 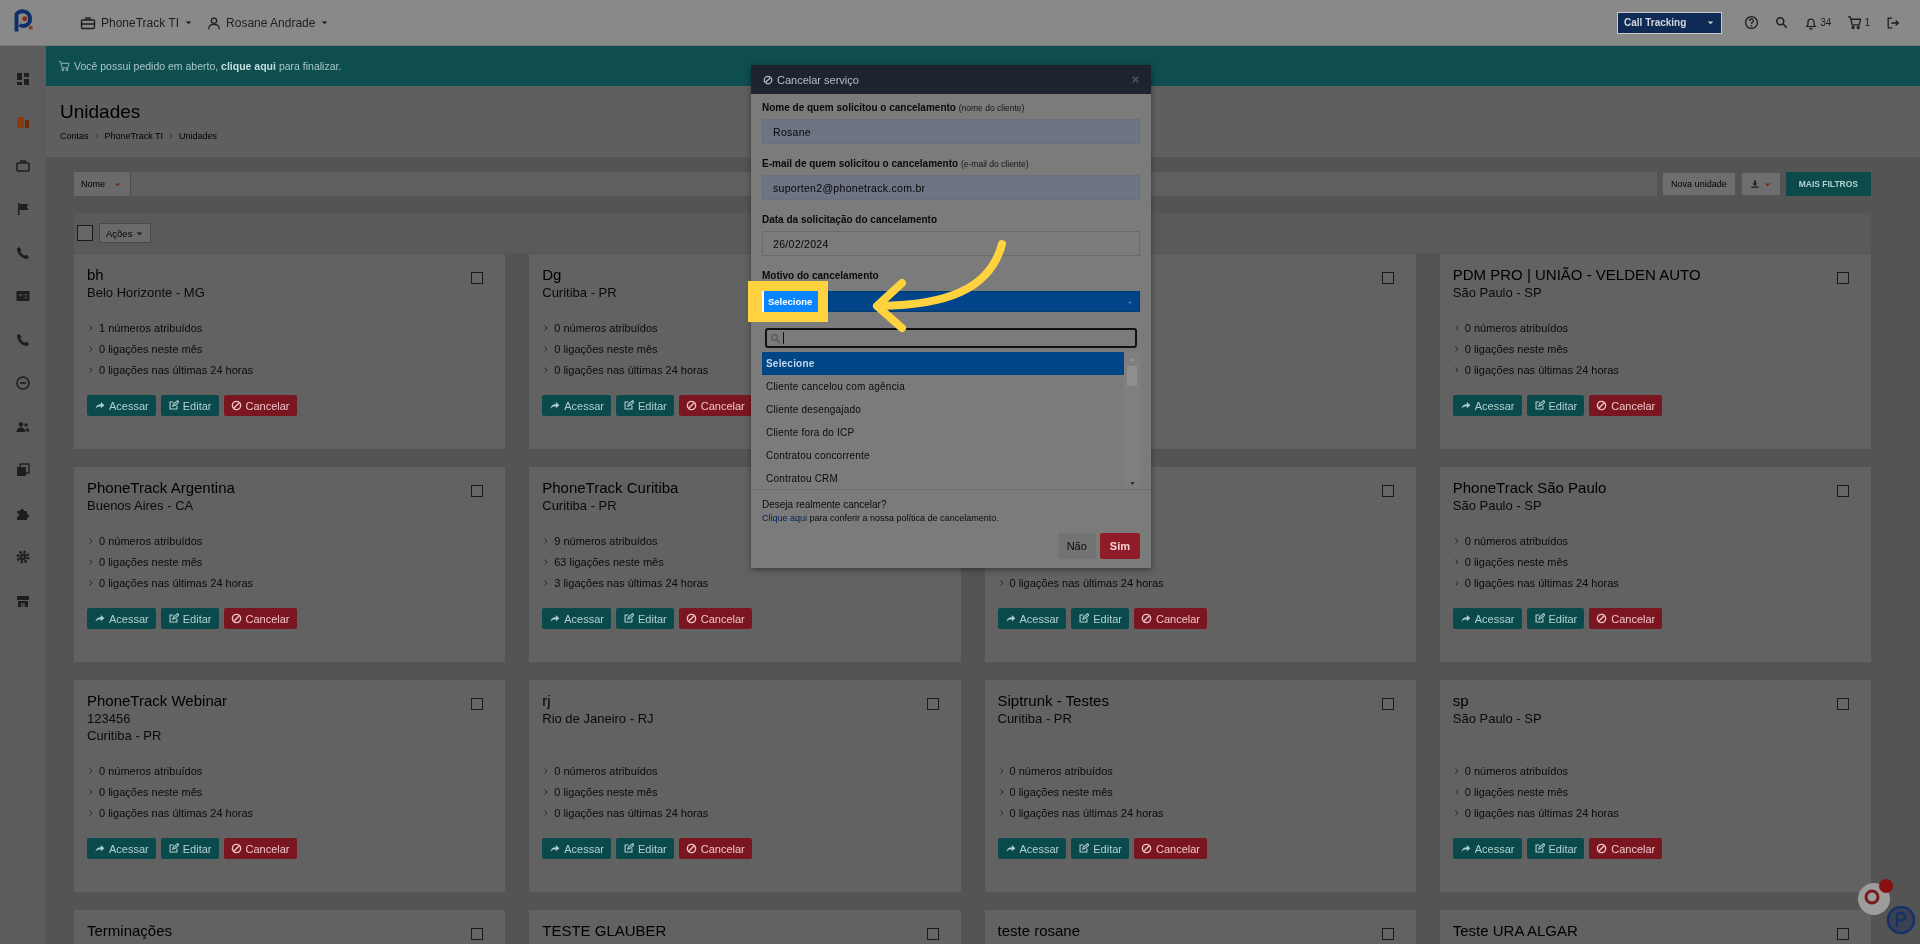 I want to click on account-menu: PhoneTrack TI, so click(x=144, y=22).